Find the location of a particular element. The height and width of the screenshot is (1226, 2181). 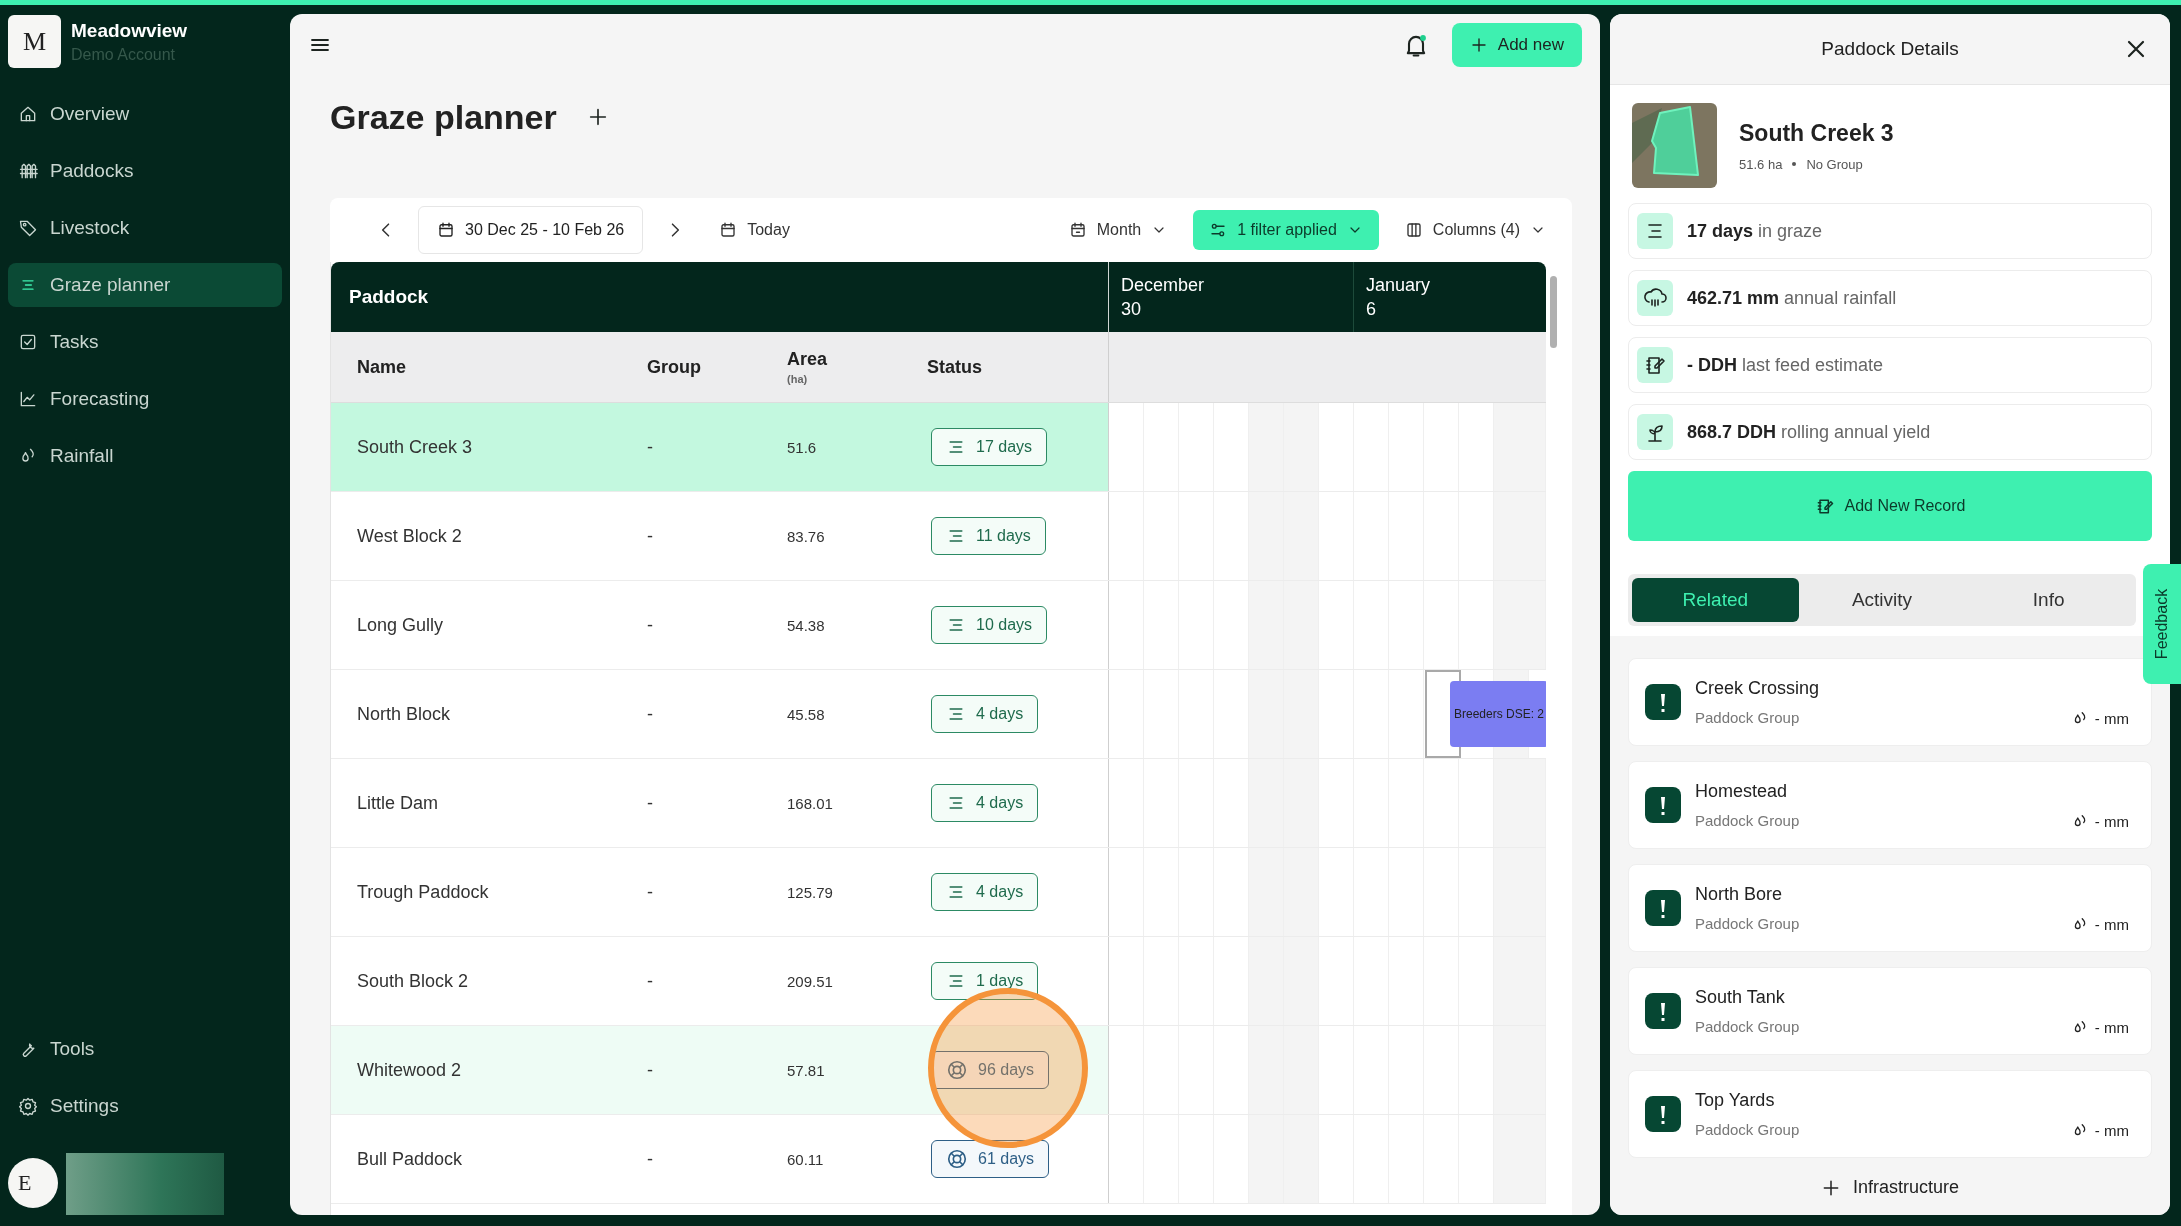

table-row: West Block 2 - 83.76 11 days is located at coordinates (938, 536).